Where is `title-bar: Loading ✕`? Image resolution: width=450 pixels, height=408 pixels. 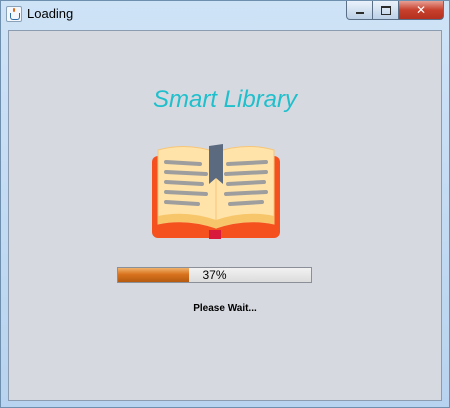 title-bar: Loading ✕ is located at coordinates (225, 15).